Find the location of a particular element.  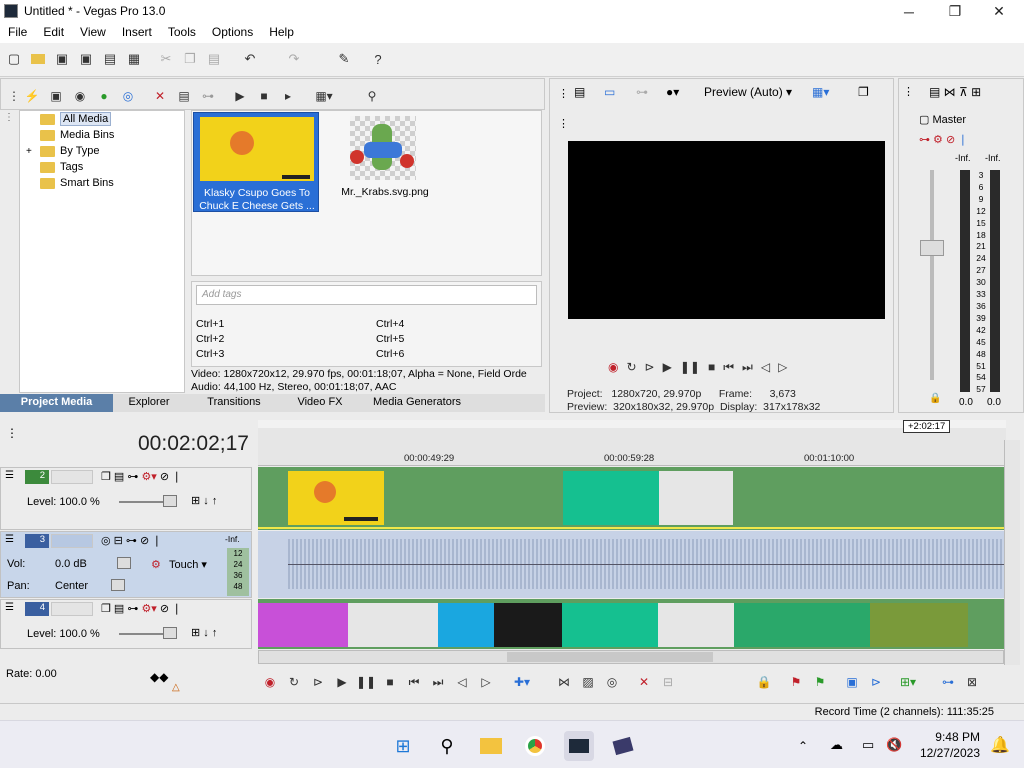

menu-insert: Insert is located at coordinates (137, 33).